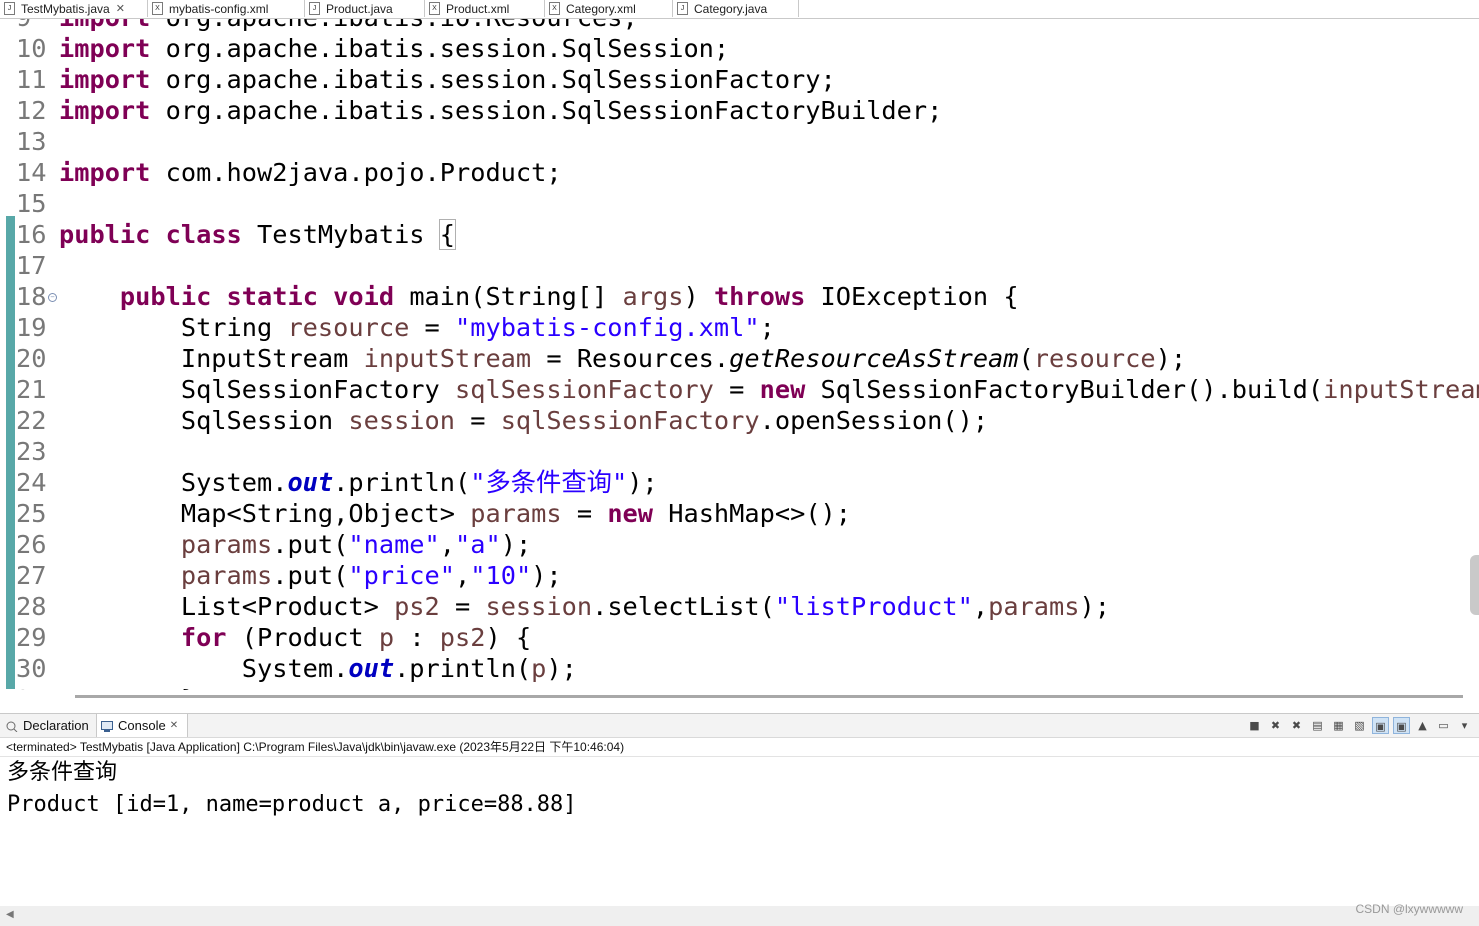  What do you see at coordinates (463, 668) in the screenshot?
I see `code-token: .println(` at bounding box center [463, 668].